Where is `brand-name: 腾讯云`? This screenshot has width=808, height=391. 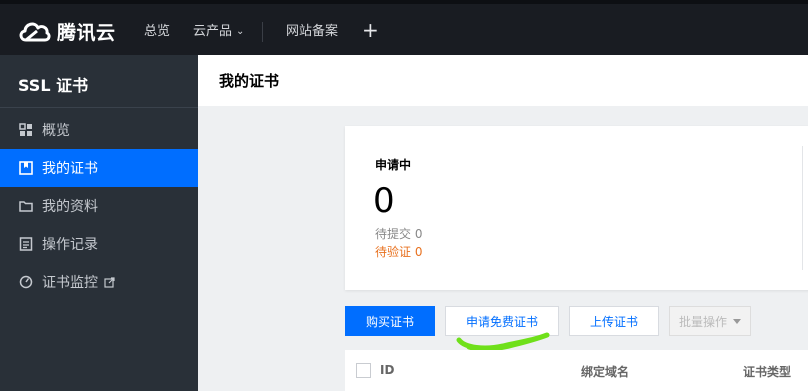
brand-name: 腾讯云 is located at coordinates (86, 32).